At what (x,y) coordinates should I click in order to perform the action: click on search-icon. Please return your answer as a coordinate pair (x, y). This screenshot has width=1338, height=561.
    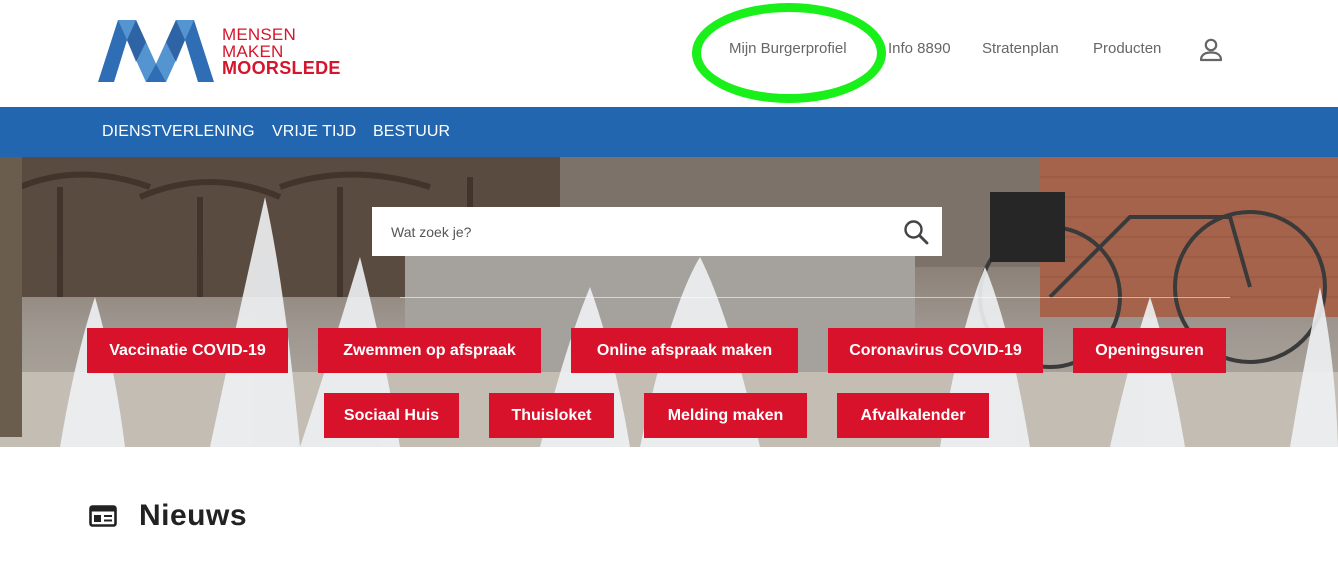
    Looking at the image, I should click on (916, 232).